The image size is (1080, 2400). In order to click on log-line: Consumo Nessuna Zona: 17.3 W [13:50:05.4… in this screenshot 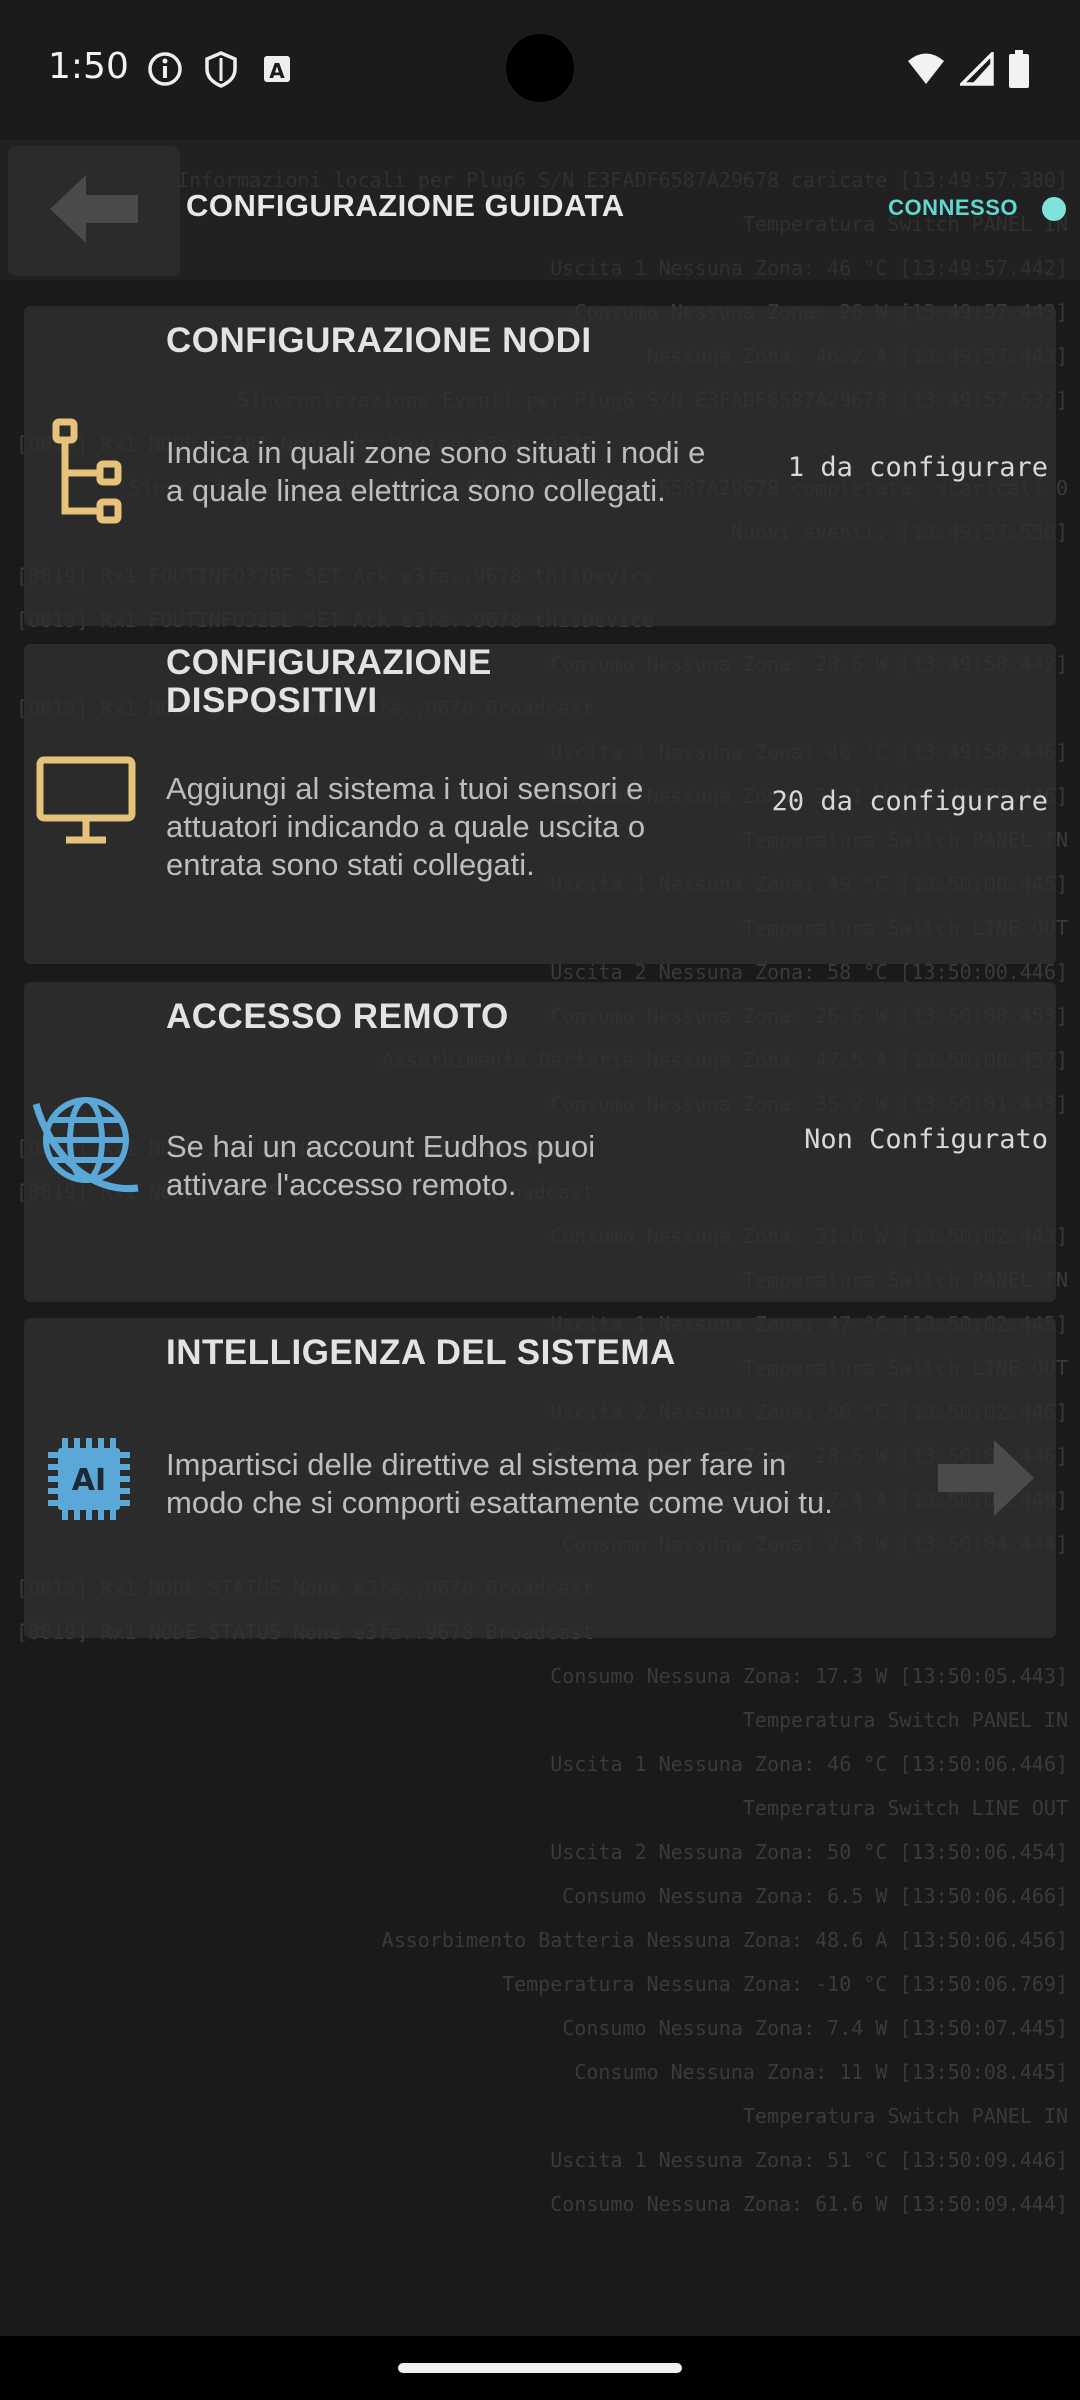, I will do `click(809, 1676)`.